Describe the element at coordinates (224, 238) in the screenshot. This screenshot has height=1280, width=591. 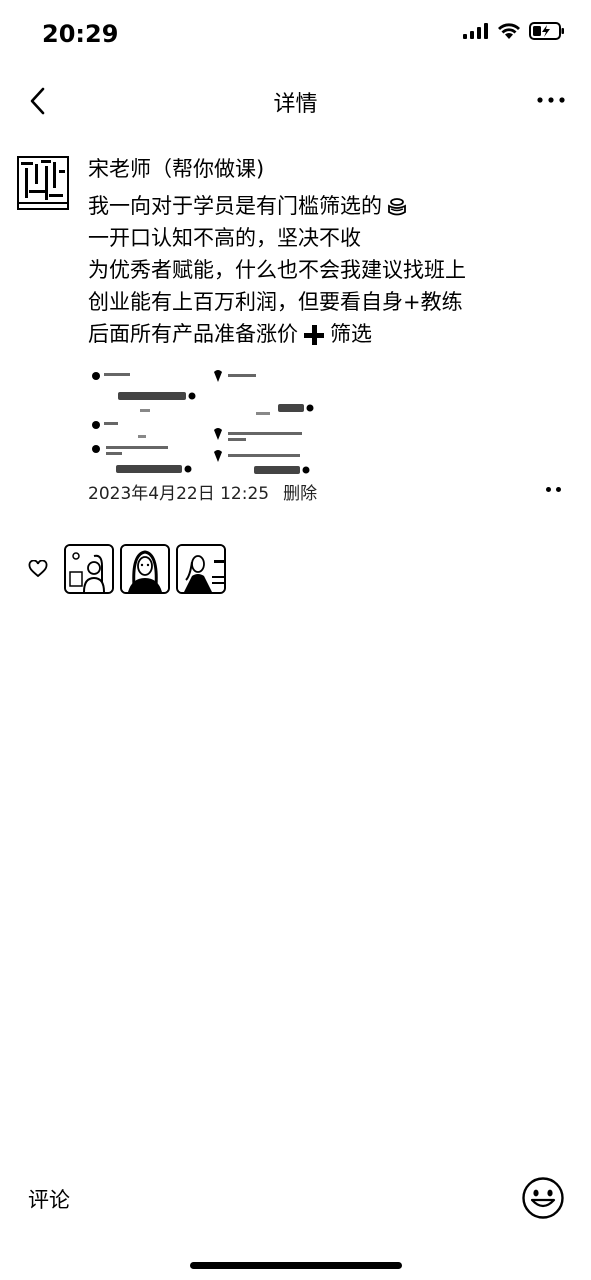
I see `post-line: 一开口认知不高的，坚决不收` at that location.